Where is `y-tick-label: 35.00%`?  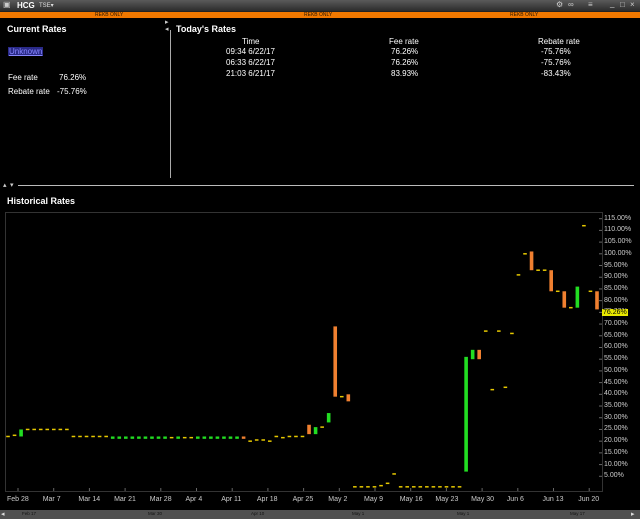
y-tick-label: 35.00% is located at coordinates (616, 406).